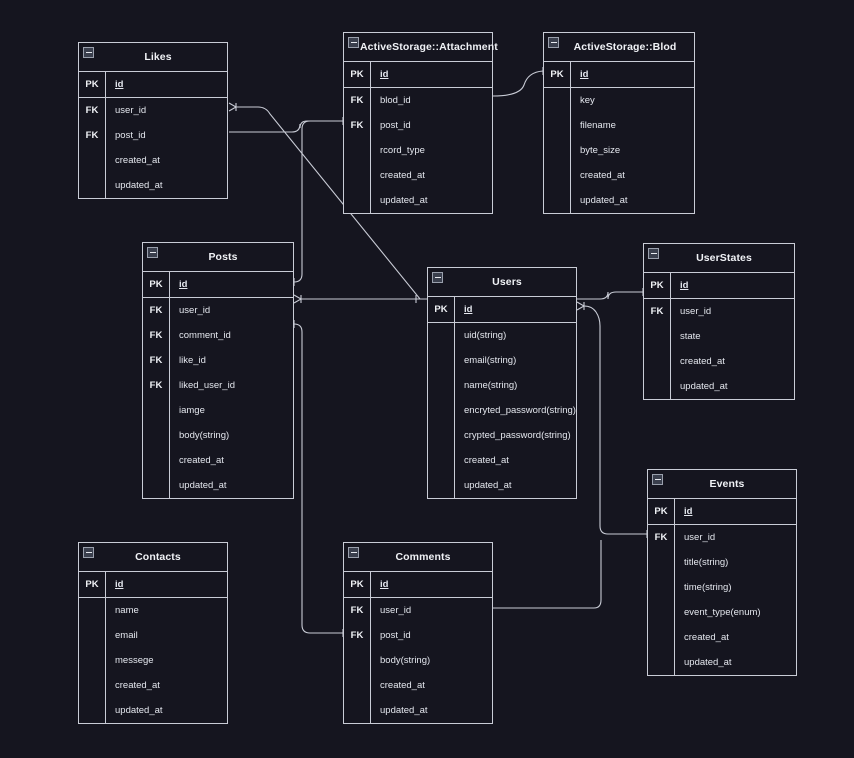 This screenshot has height=758, width=854. I want to click on entity-title: Events, so click(727, 484).